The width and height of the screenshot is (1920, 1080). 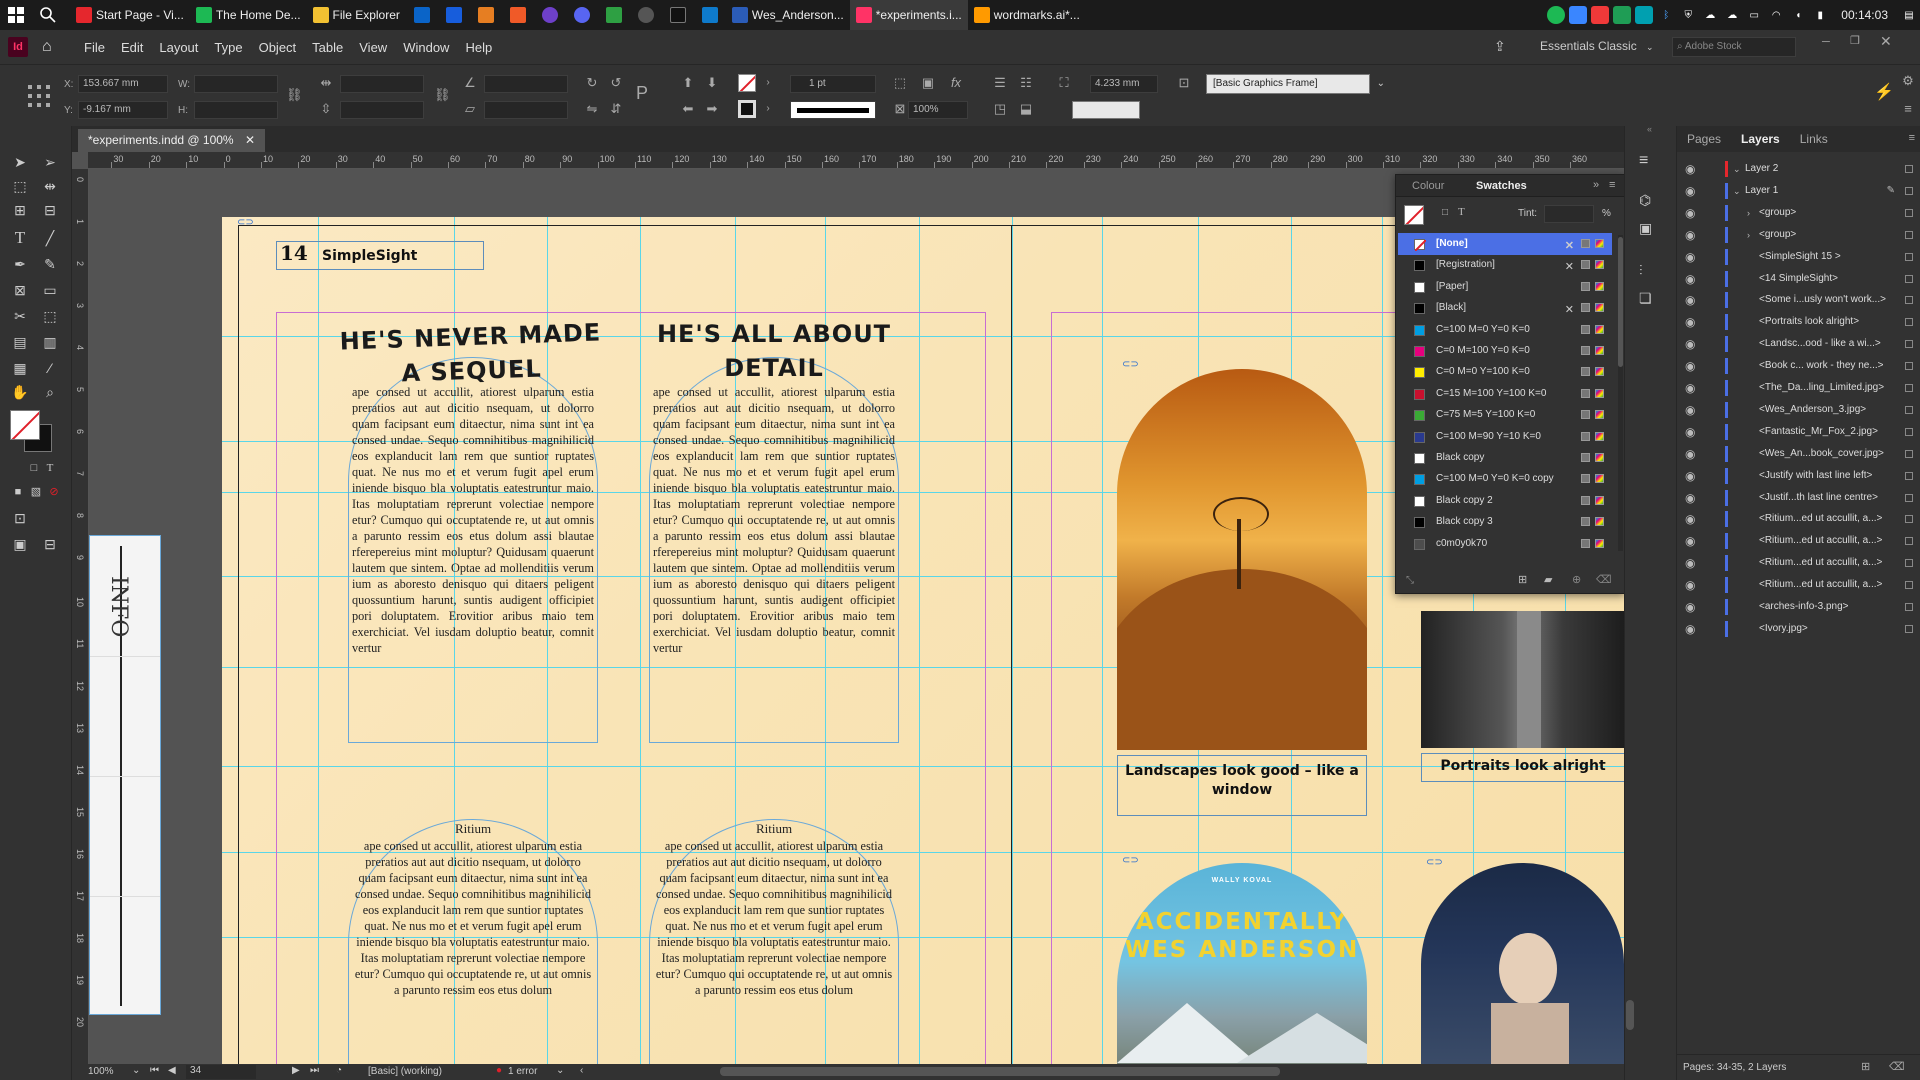 What do you see at coordinates (1242, 559) in the screenshot?
I see `landscape-image-frame` at bounding box center [1242, 559].